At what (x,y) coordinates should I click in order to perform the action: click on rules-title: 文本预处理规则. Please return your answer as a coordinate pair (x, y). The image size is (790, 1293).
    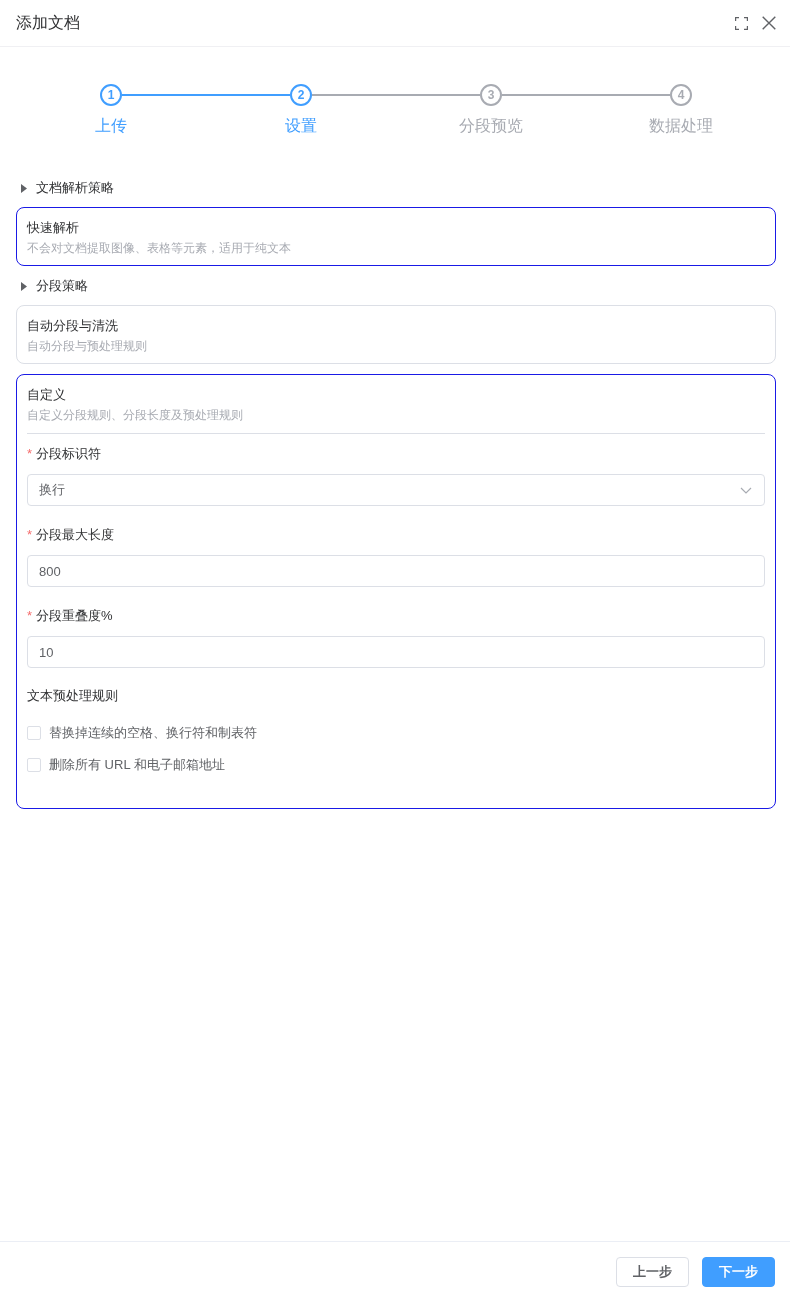
    Looking at the image, I should click on (73, 696).